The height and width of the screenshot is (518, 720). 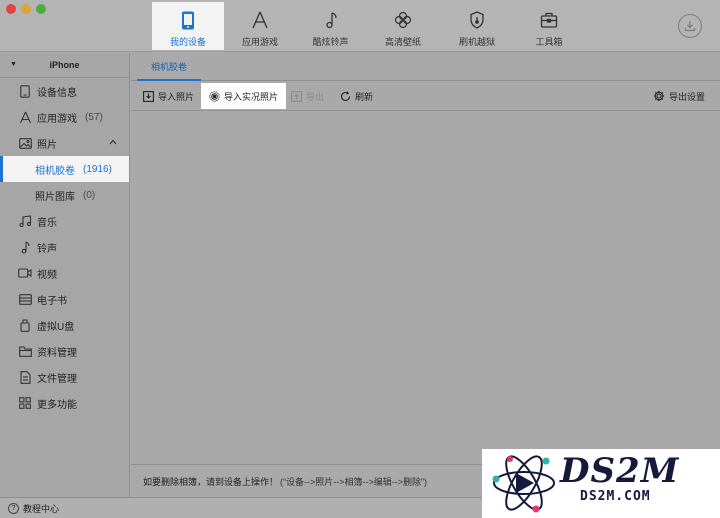 I want to click on sidebar-item-data-management: 资料管理, so click(x=64, y=351).